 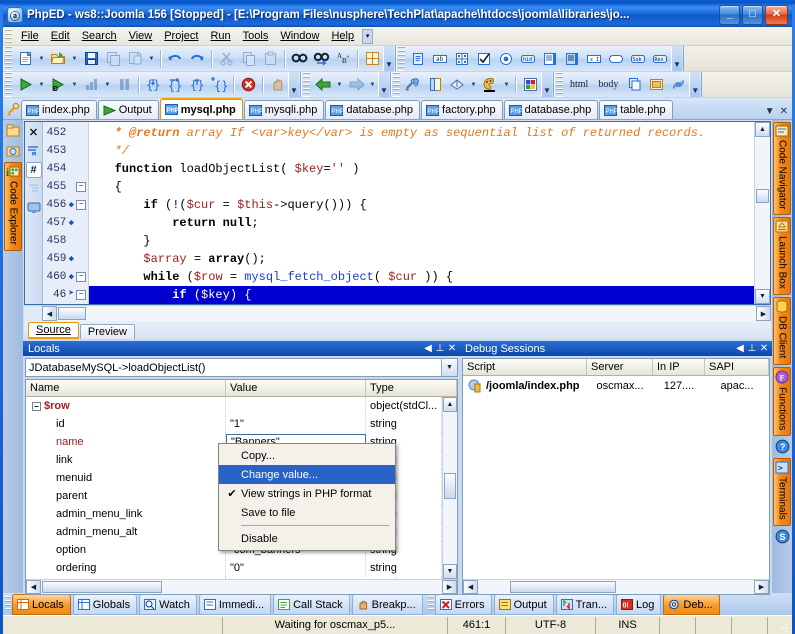 I want to click on locals-vertical-scrollbar: ▲ ▼, so click(x=449, y=488).